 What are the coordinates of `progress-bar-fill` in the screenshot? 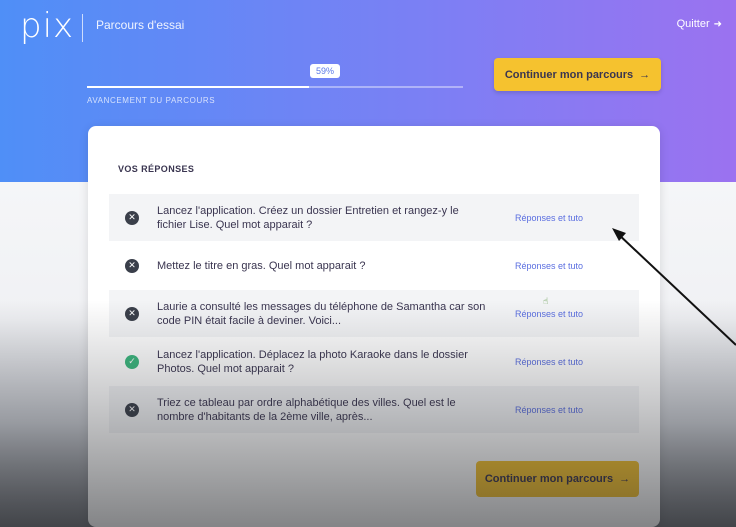 It's located at (198, 87).